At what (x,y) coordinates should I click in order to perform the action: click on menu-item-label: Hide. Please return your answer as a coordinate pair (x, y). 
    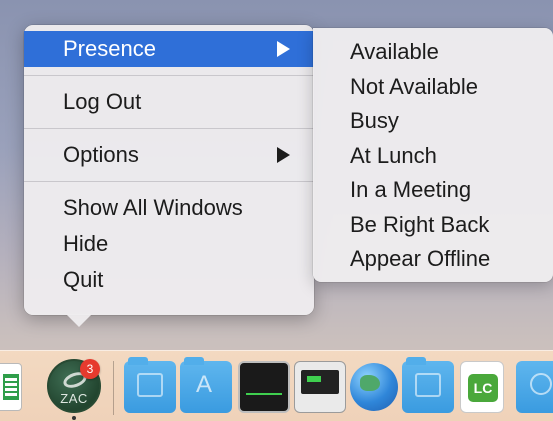
    Looking at the image, I should click on (86, 243).